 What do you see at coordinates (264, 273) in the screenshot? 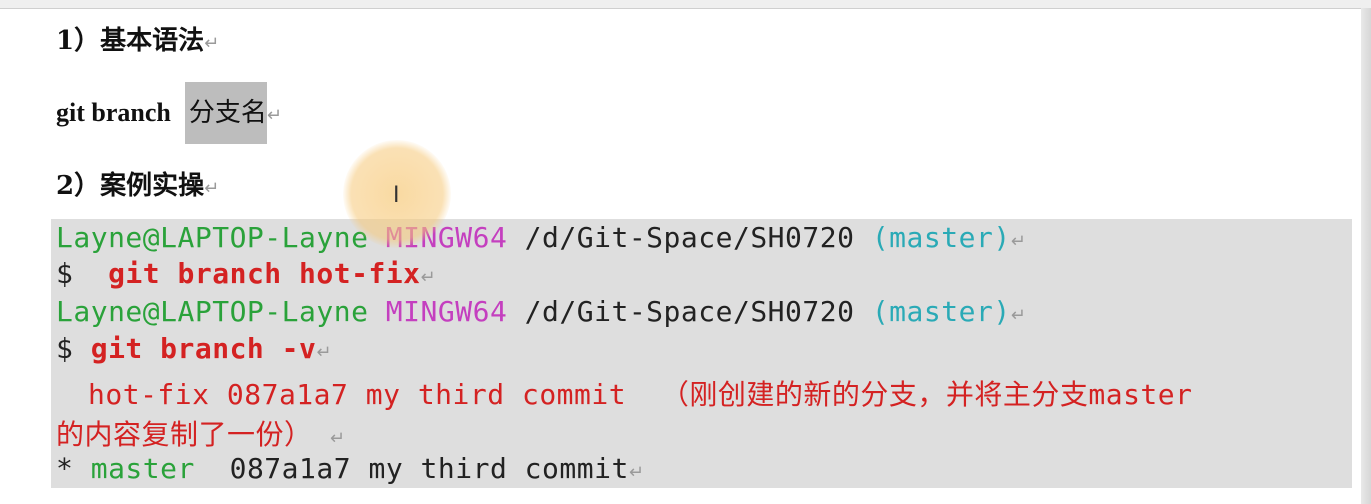
I see `command-text: git branch hot-fix` at bounding box center [264, 273].